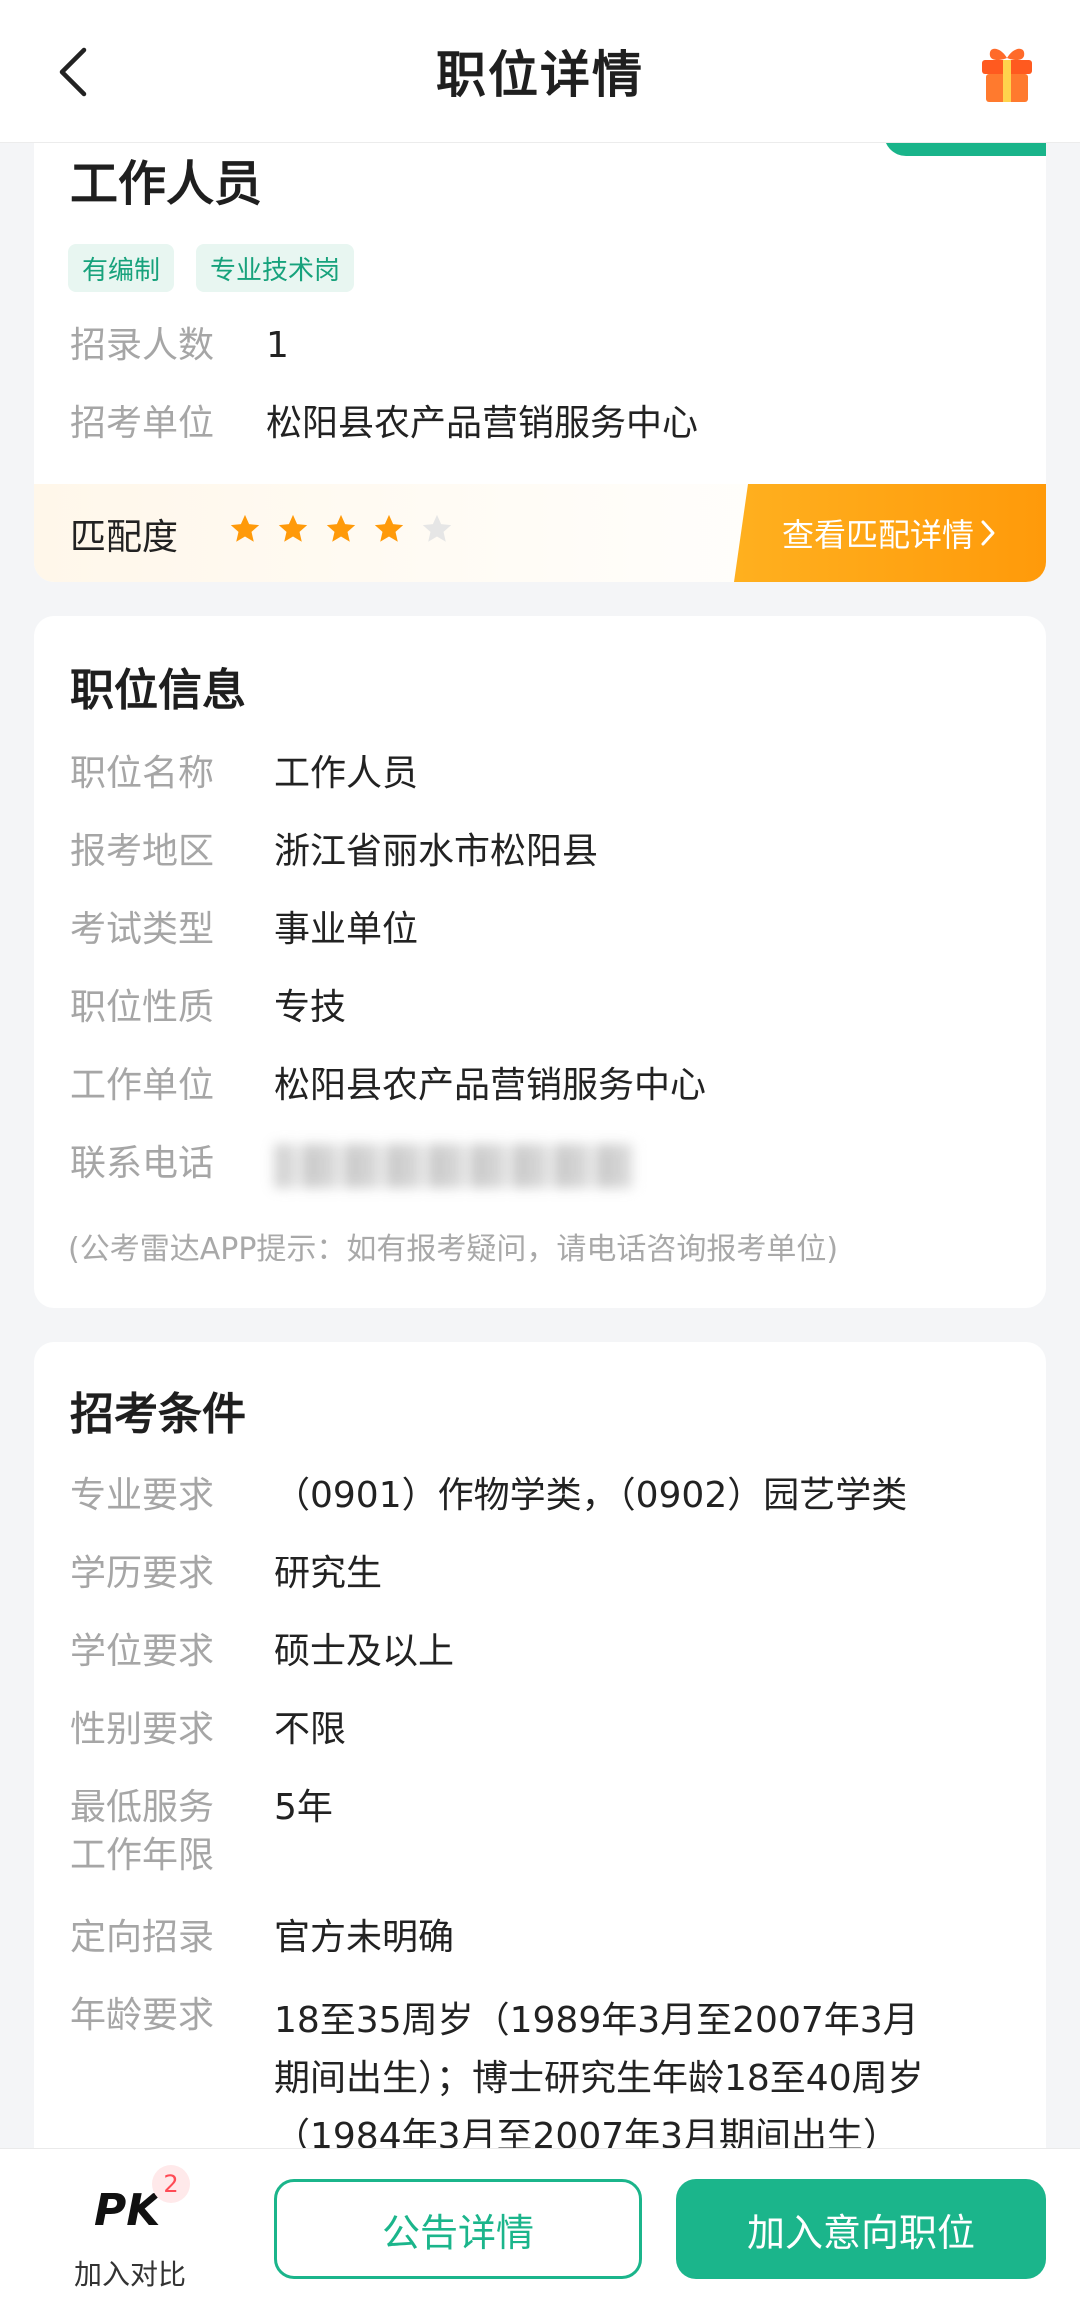  I want to click on match-label: 匹配度, so click(124, 537).